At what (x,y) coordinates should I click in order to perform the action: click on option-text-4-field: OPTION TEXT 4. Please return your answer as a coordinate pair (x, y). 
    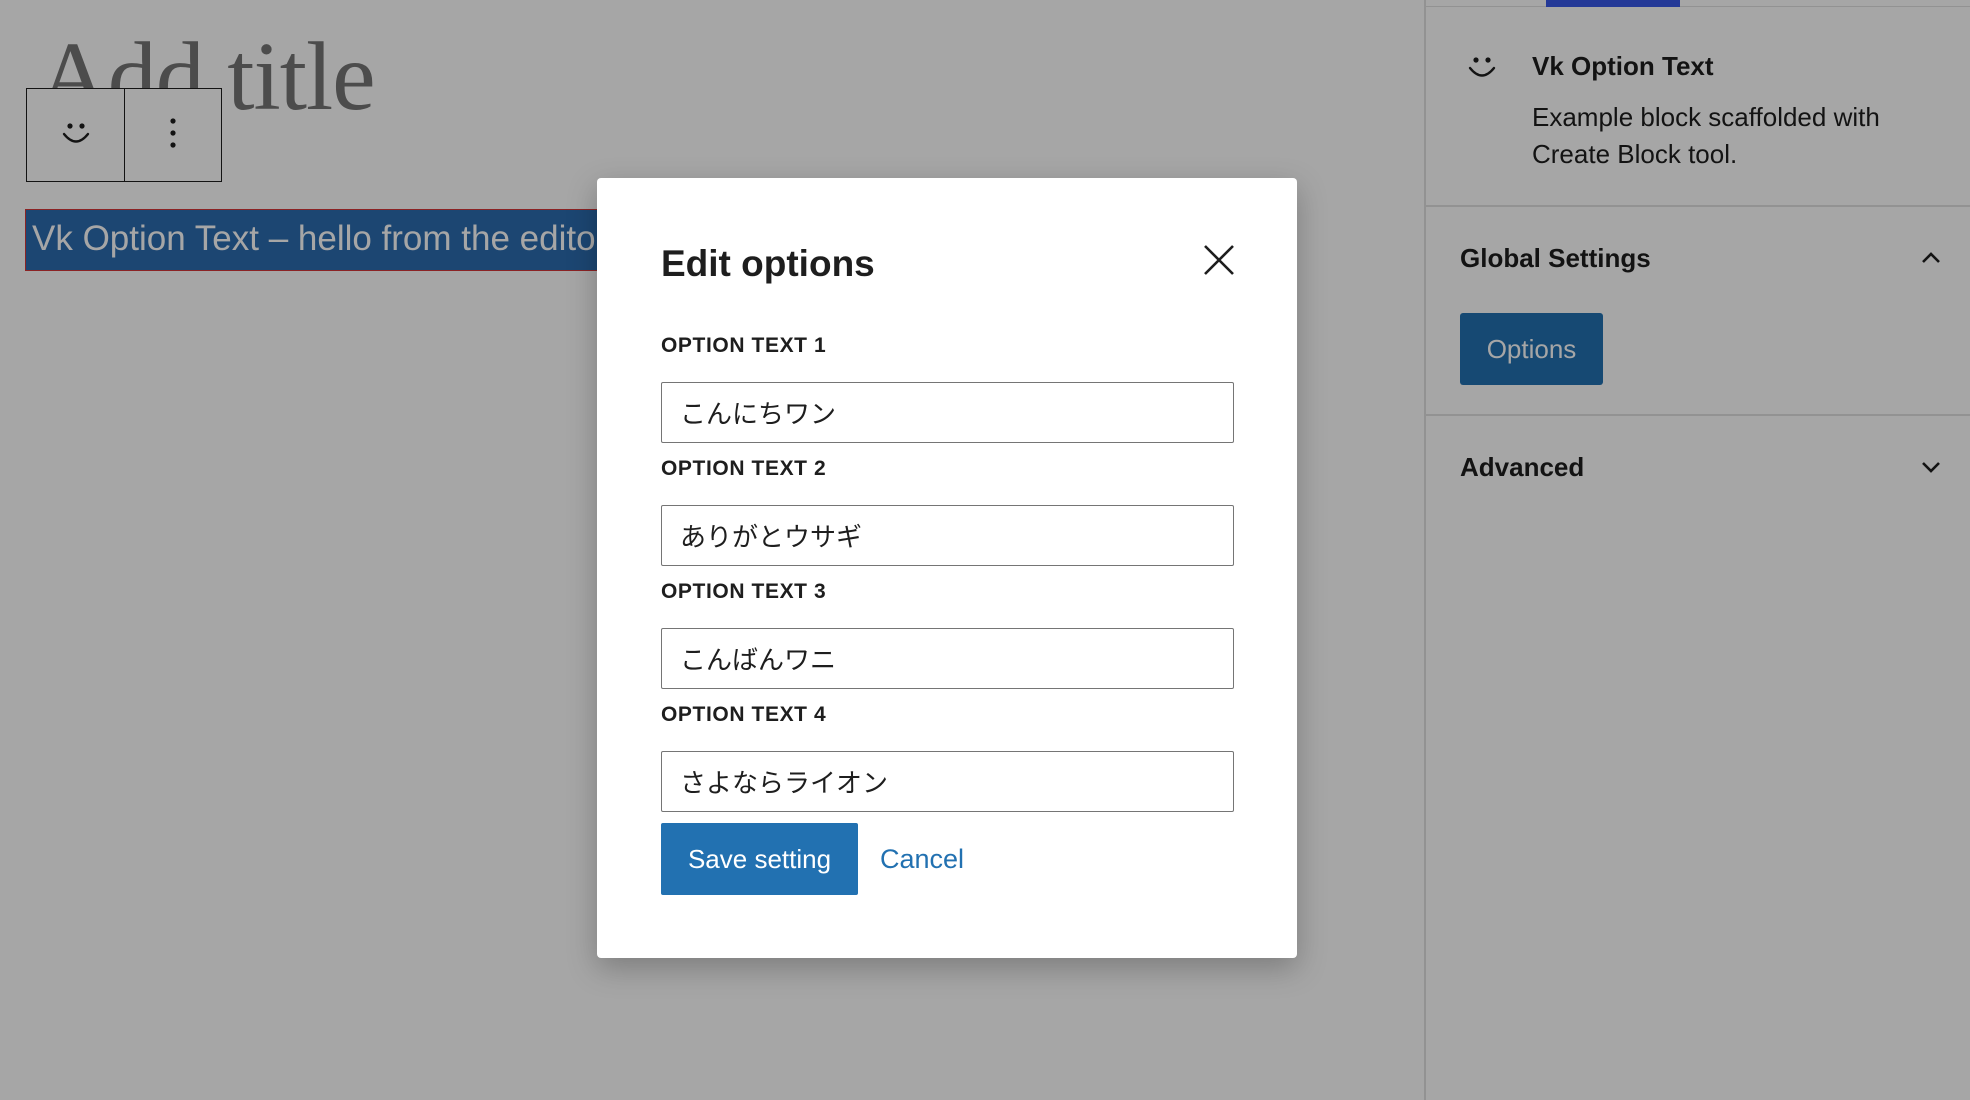
    Looking at the image, I should click on (947, 757).